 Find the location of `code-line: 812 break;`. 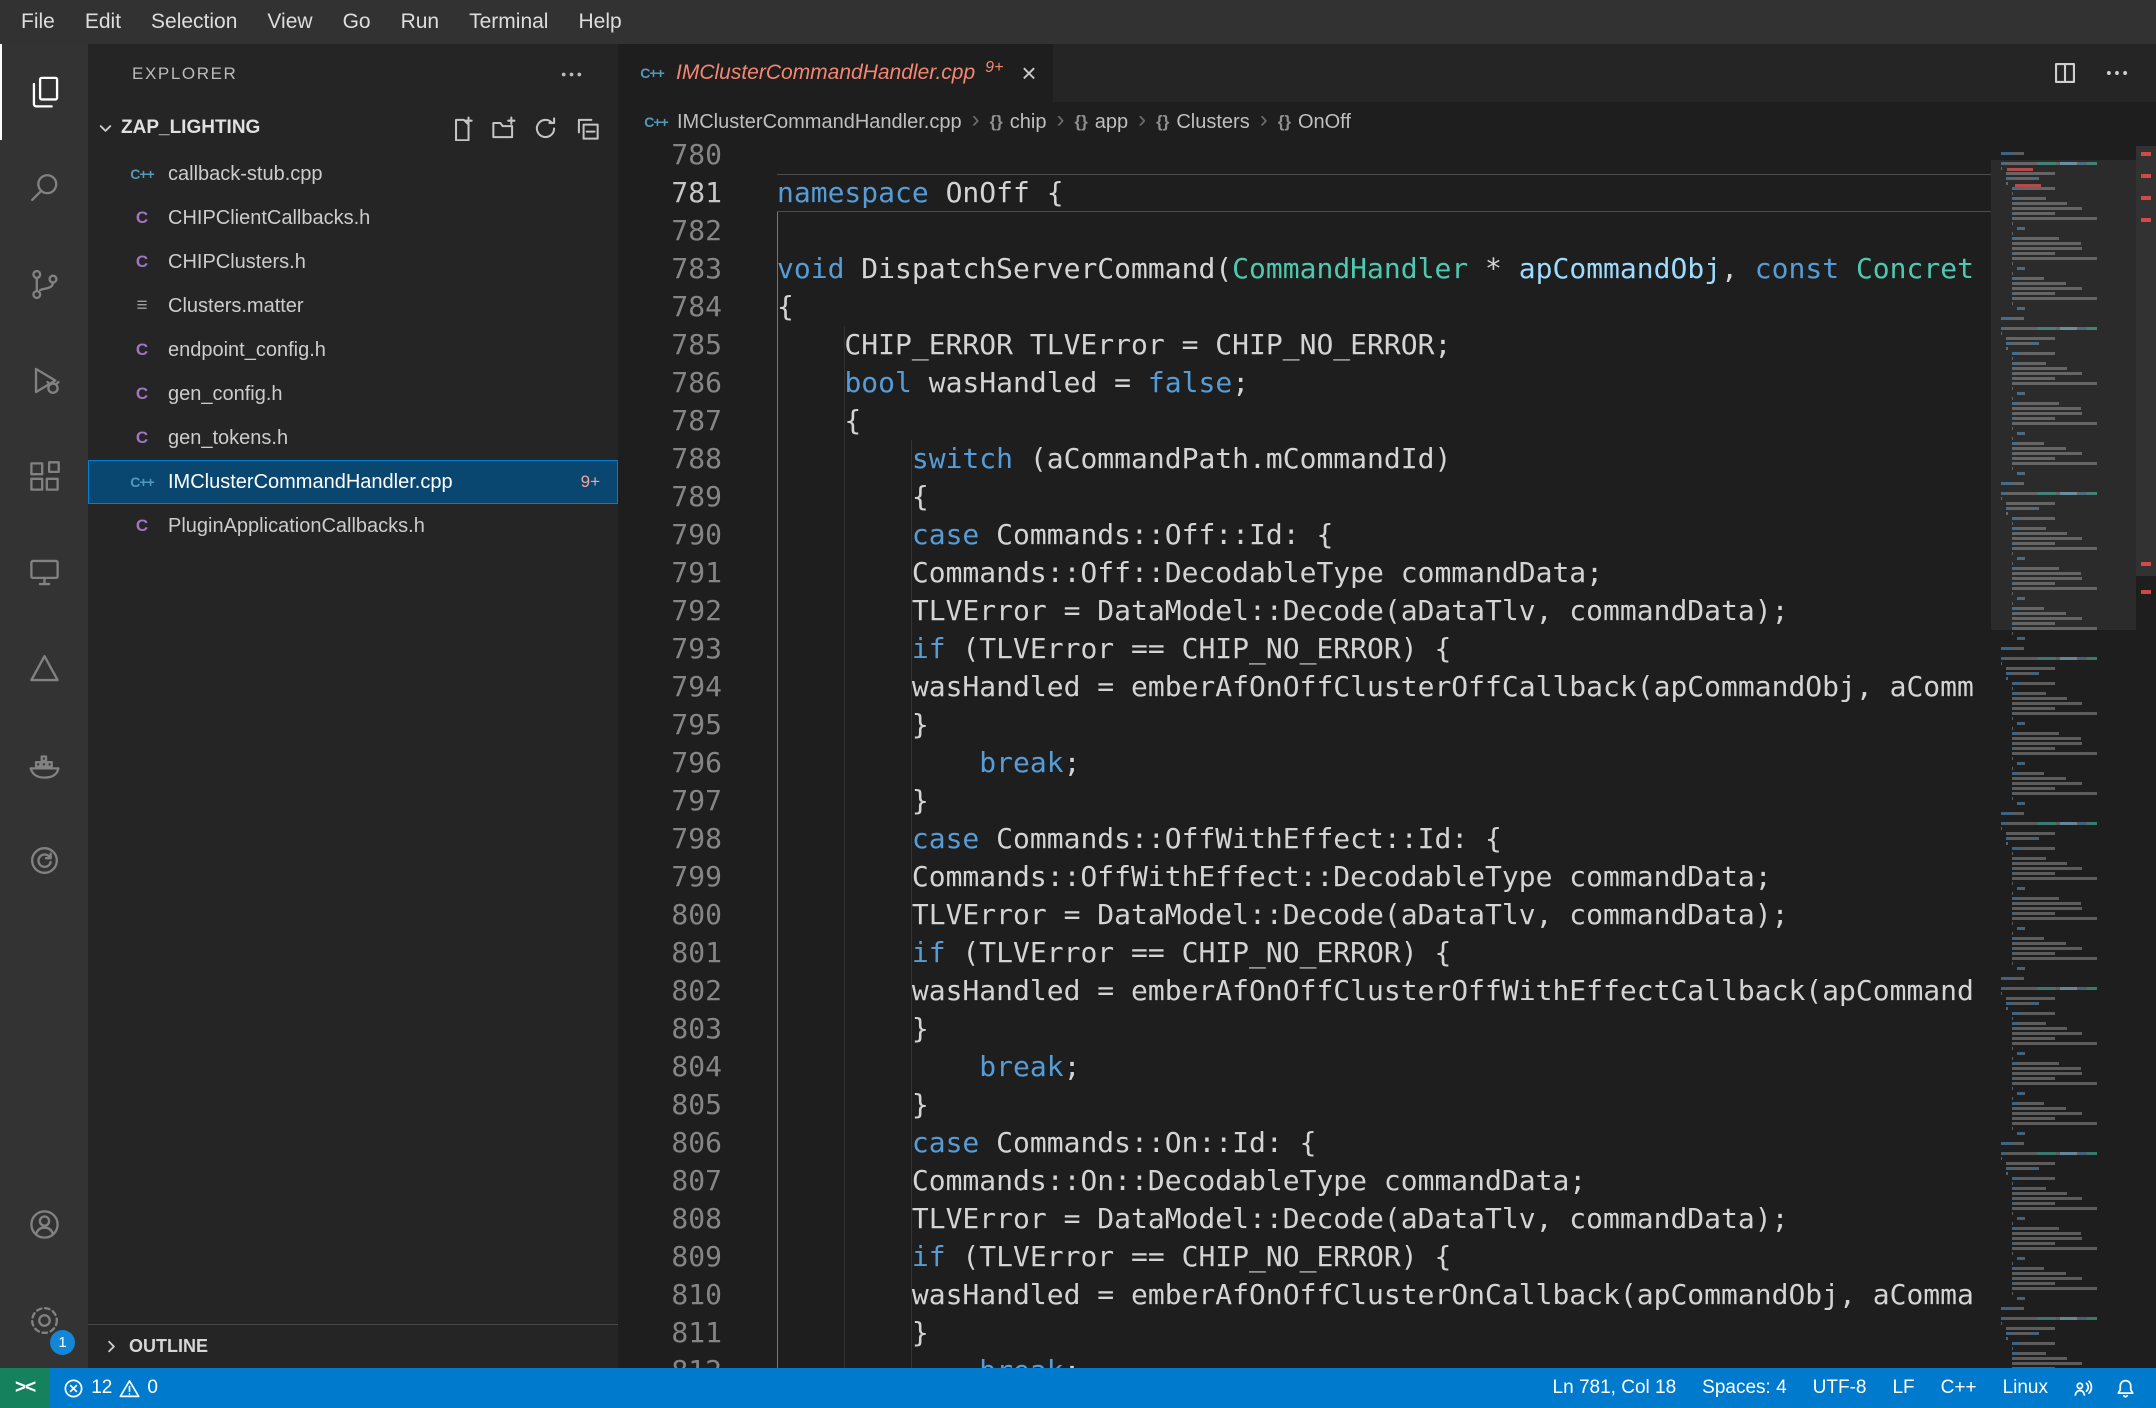

code-line: 812 break; is located at coordinates (1304, 1360).